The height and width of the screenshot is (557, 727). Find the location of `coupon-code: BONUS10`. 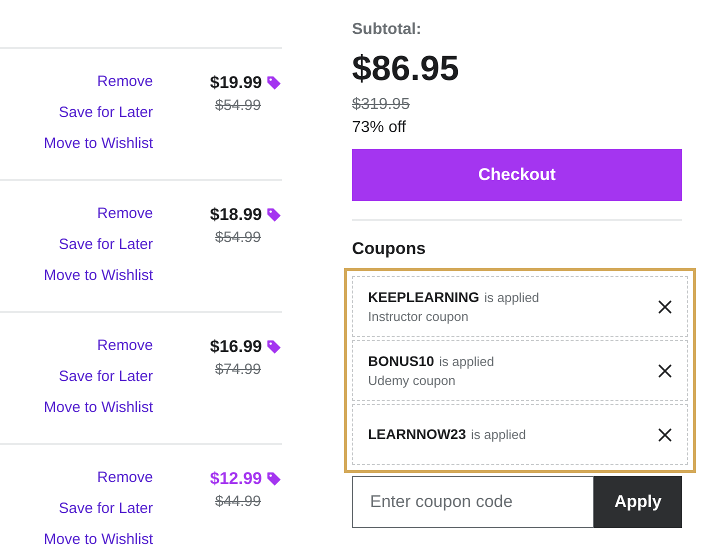

coupon-code: BONUS10 is located at coordinates (401, 361).